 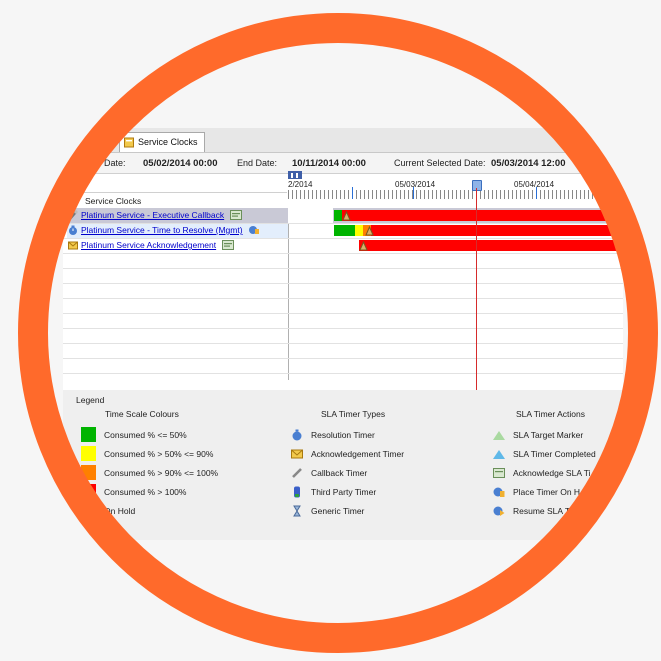 What do you see at coordinates (353, 414) in the screenshot?
I see `legend-types-header: SLA Timer Types` at bounding box center [353, 414].